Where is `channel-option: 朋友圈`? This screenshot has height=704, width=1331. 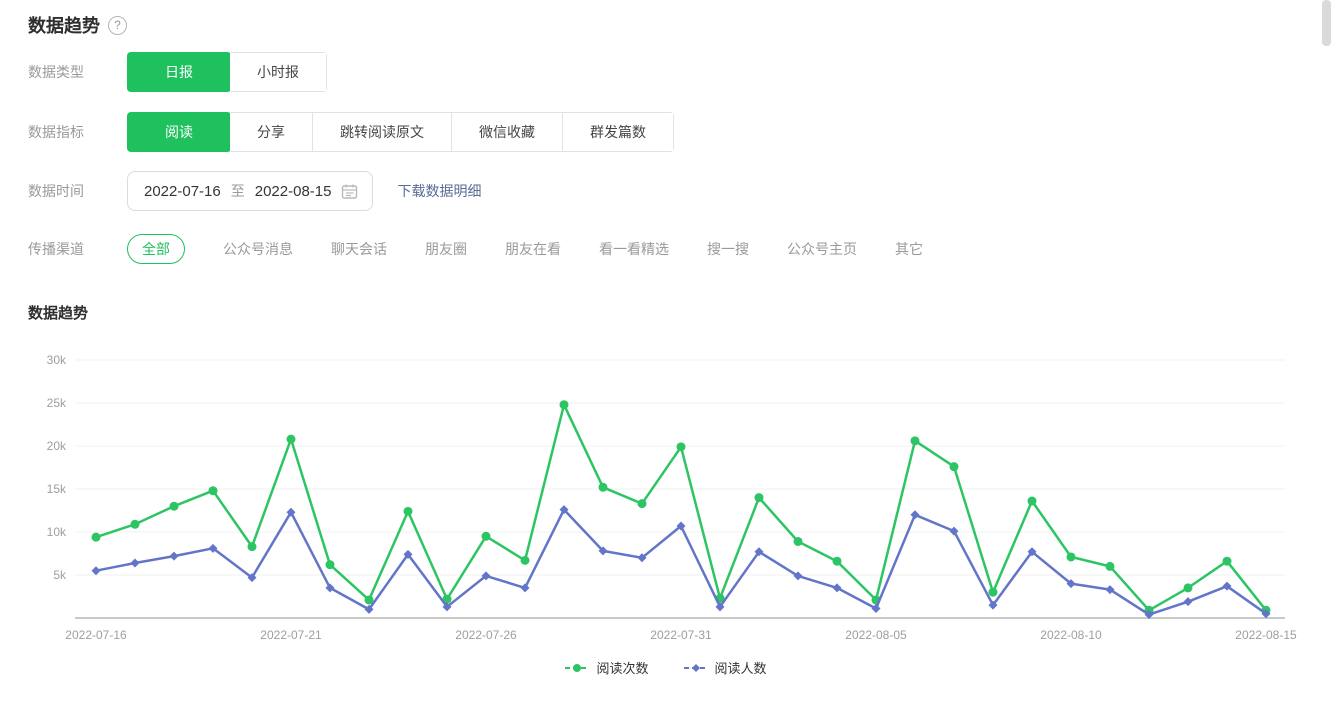
channel-option: 朋友圈 is located at coordinates (446, 249).